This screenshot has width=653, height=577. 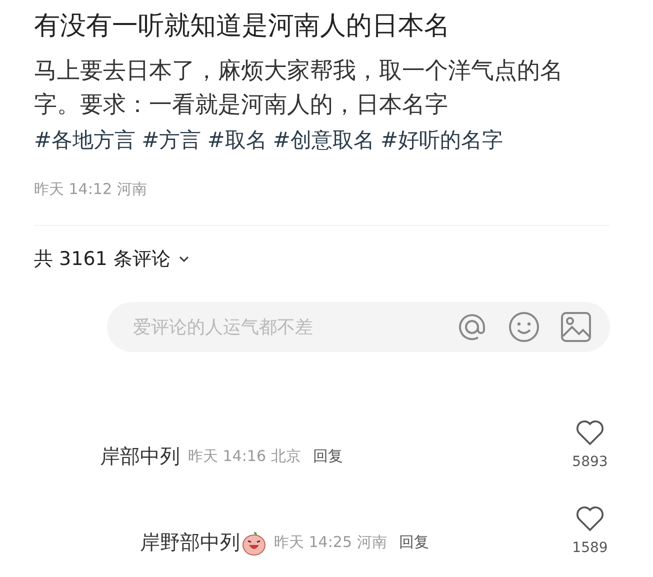 What do you see at coordinates (330, 542) in the screenshot?
I see `comment-meta: 昨天 14:25 河南` at bounding box center [330, 542].